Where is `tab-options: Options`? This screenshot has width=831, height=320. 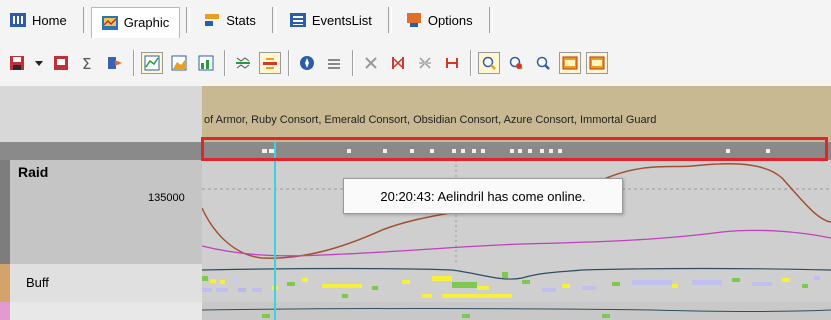
tab-options: Options is located at coordinates (439, 20).